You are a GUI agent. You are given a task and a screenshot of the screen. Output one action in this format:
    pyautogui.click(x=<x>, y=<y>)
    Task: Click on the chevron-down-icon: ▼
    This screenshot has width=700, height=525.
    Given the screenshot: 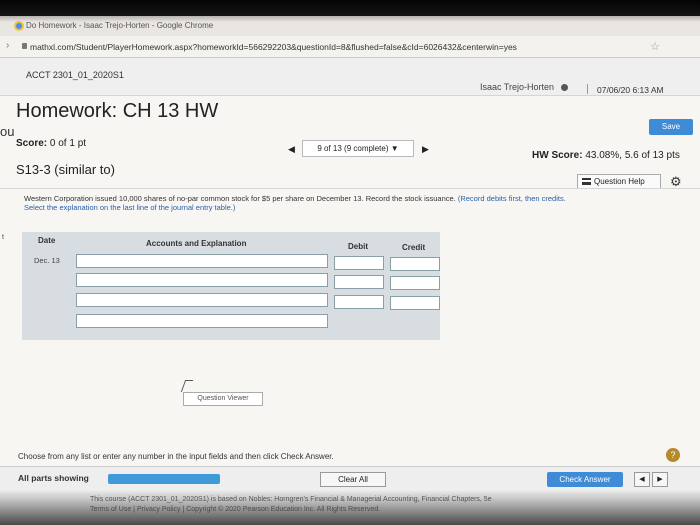 What is the action you would take?
    pyautogui.click(x=394, y=148)
    